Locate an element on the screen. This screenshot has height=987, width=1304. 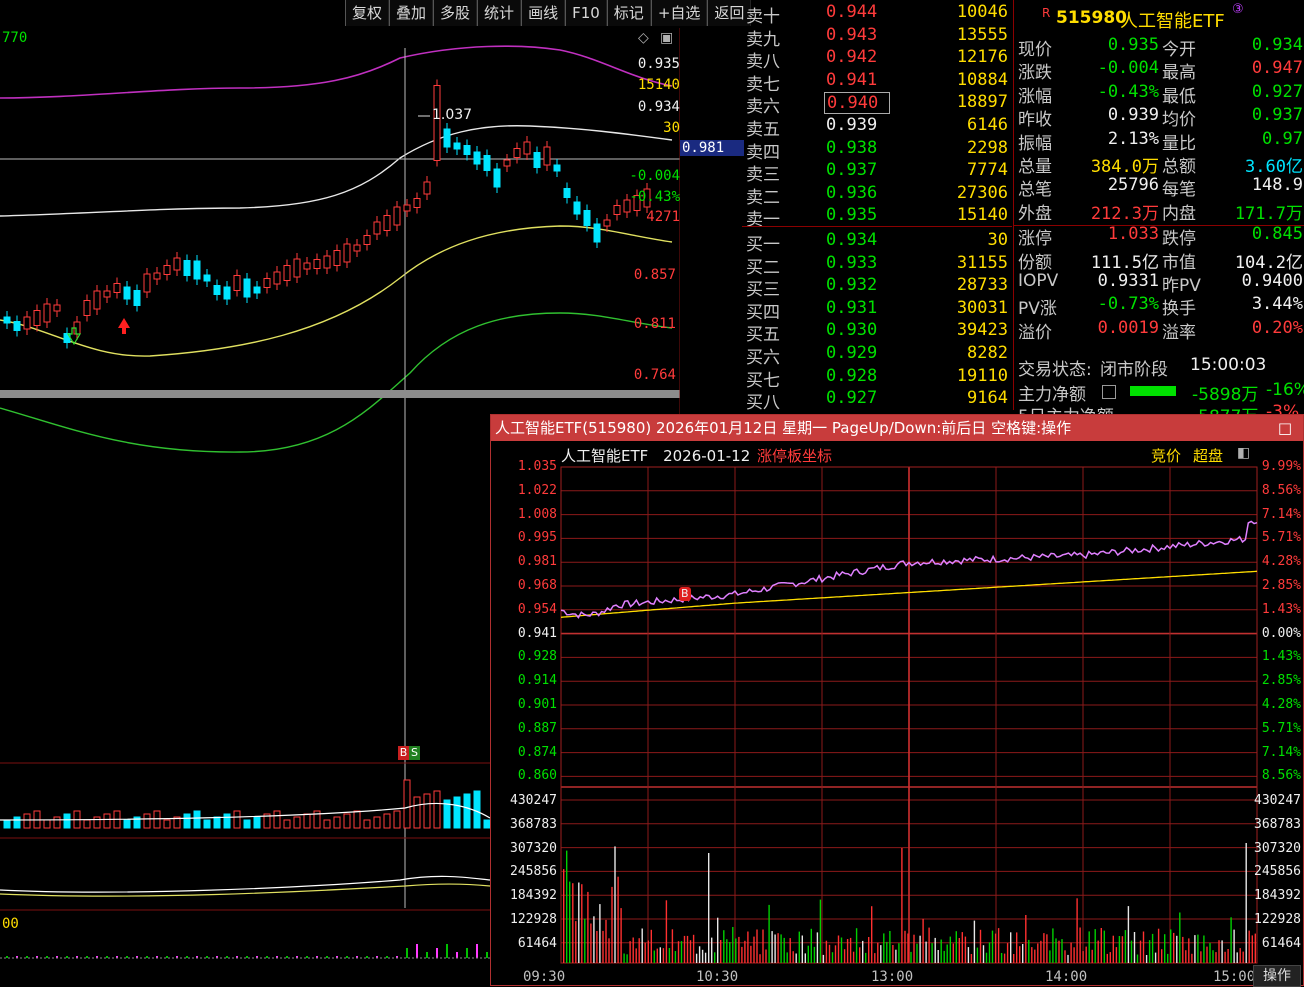
sell-level-row: 卖三 0.937 7774 is located at coordinates (877, 172).